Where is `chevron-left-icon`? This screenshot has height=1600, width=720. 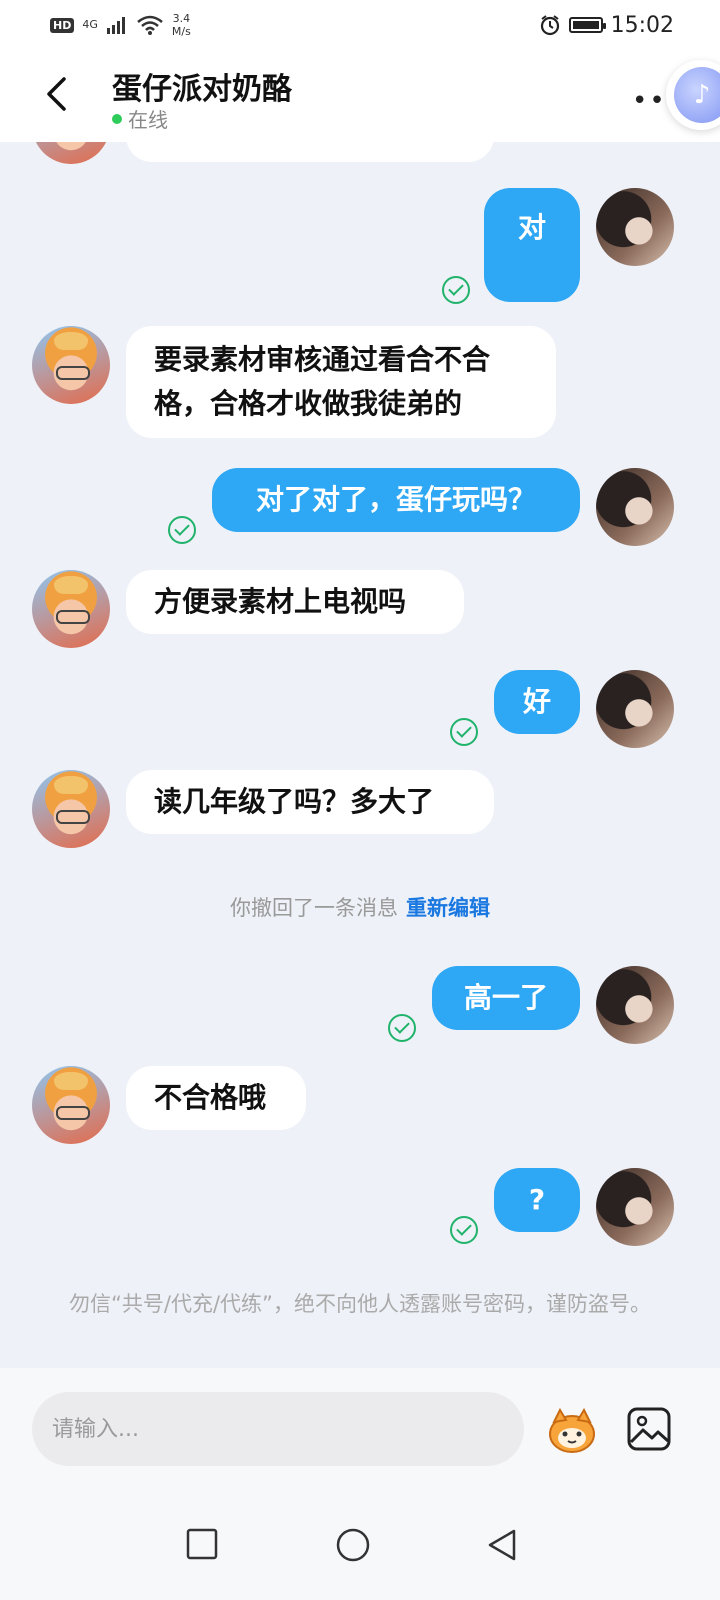
chevron-left-icon is located at coordinates (56, 94).